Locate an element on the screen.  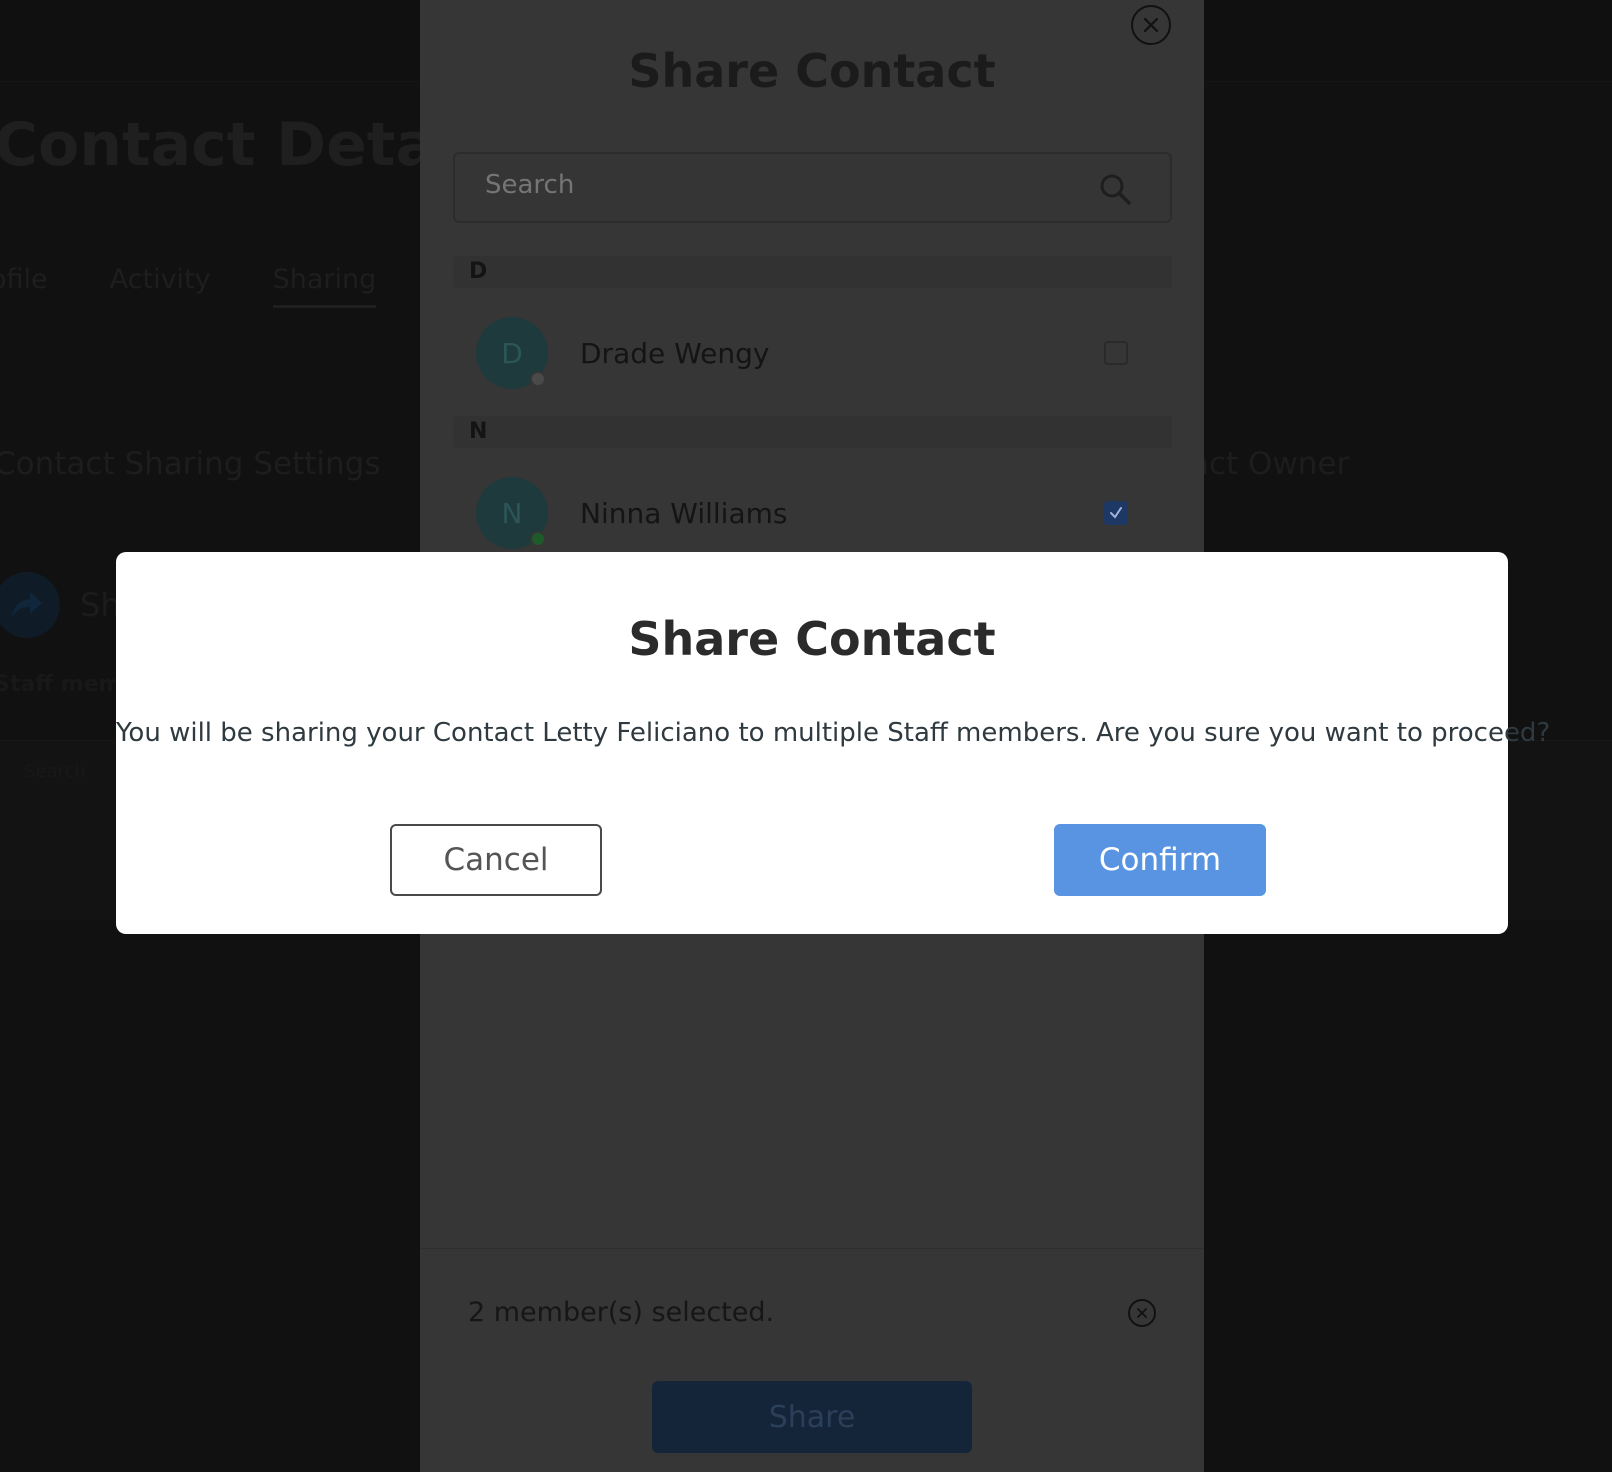
avatar: N is located at coordinates (512, 513).